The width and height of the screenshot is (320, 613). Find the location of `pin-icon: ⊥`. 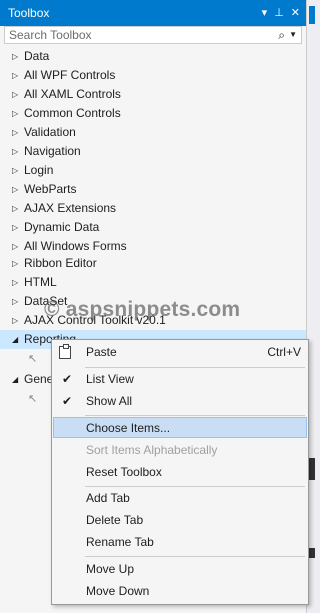

pin-icon: ⊥ is located at coordinates (279, 13).